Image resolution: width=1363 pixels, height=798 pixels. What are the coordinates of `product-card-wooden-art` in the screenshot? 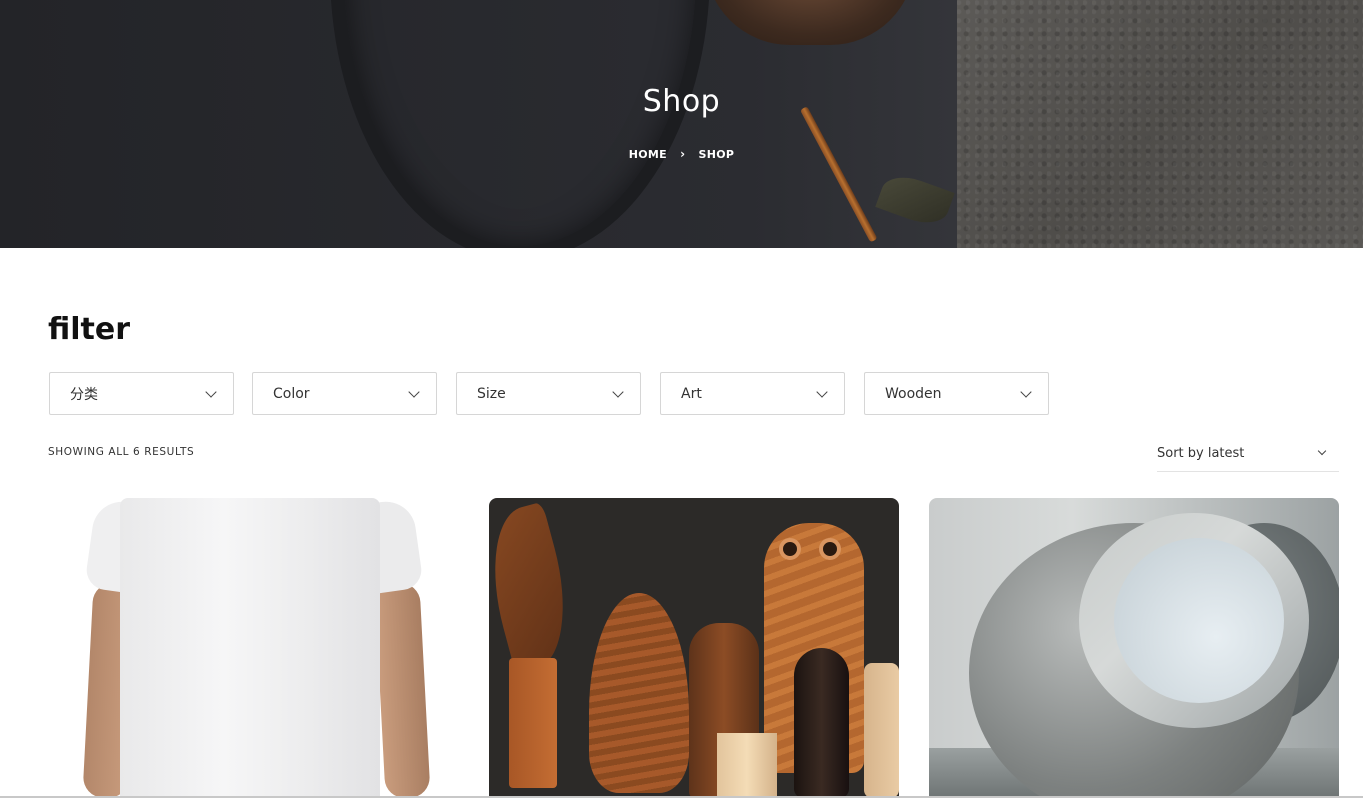 It's located at (694, 648).